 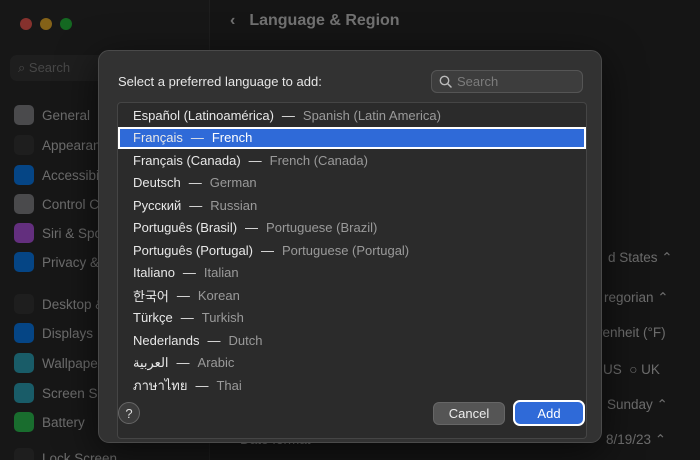 What do you see at coordinates (371, 115) in the screenshot?
I see `language-english-name: Spanish (Latin America)` at bounding box center [371, 115].